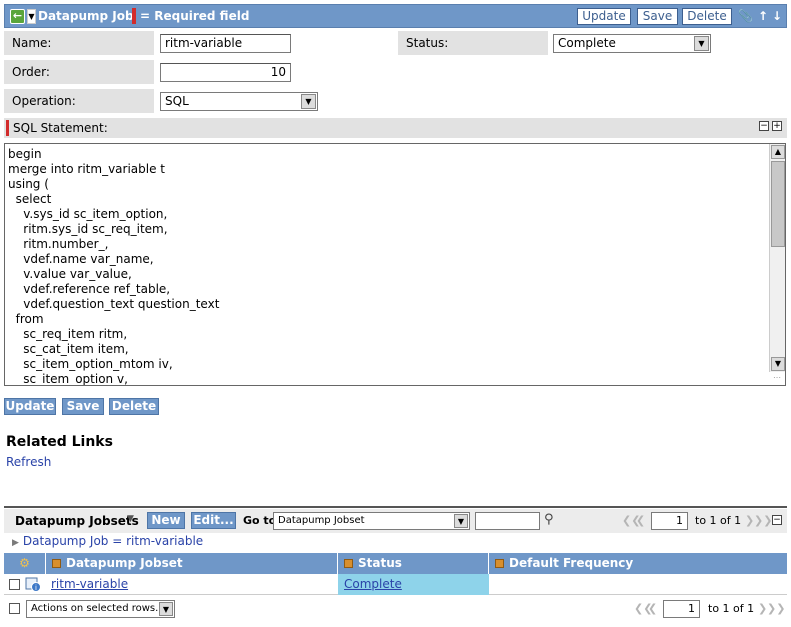 This screenshot has height=627, width=791. Describe the element at coordinates (33, 584) in the screenshot. I see `record-preview-icon: i` at that location.